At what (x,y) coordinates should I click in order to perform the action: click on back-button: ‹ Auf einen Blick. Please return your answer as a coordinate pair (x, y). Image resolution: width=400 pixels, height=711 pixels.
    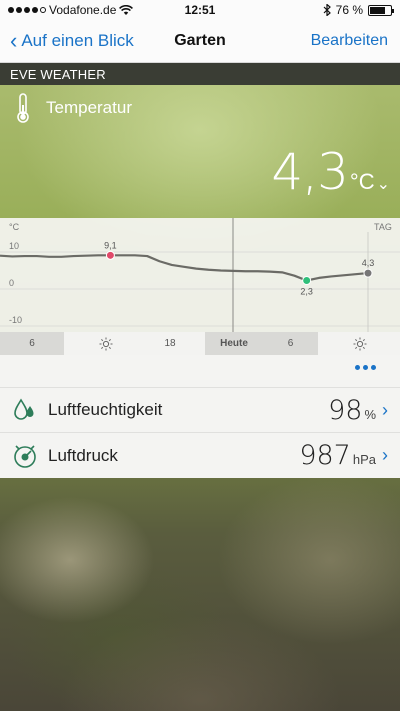
    Looking at the image, I should click on (80, 41).